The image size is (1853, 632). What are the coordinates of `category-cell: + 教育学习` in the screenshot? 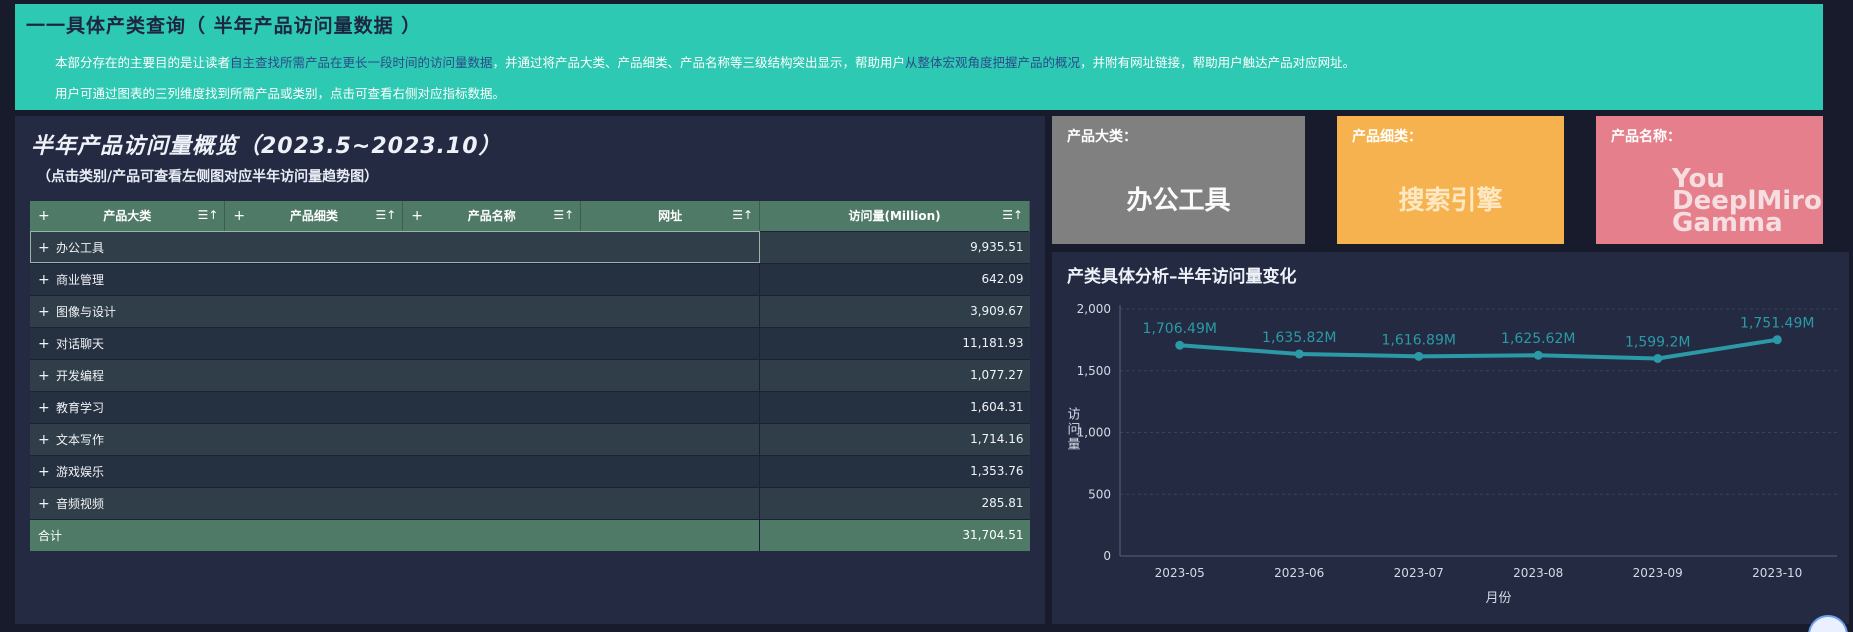 It's located at (395, 406).